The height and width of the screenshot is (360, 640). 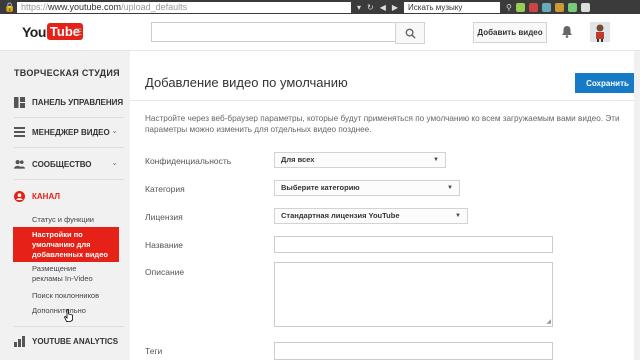 I want to click on sidebar-subitem-fan-finder: Поиск поклонников, so click(x=77, y=296).